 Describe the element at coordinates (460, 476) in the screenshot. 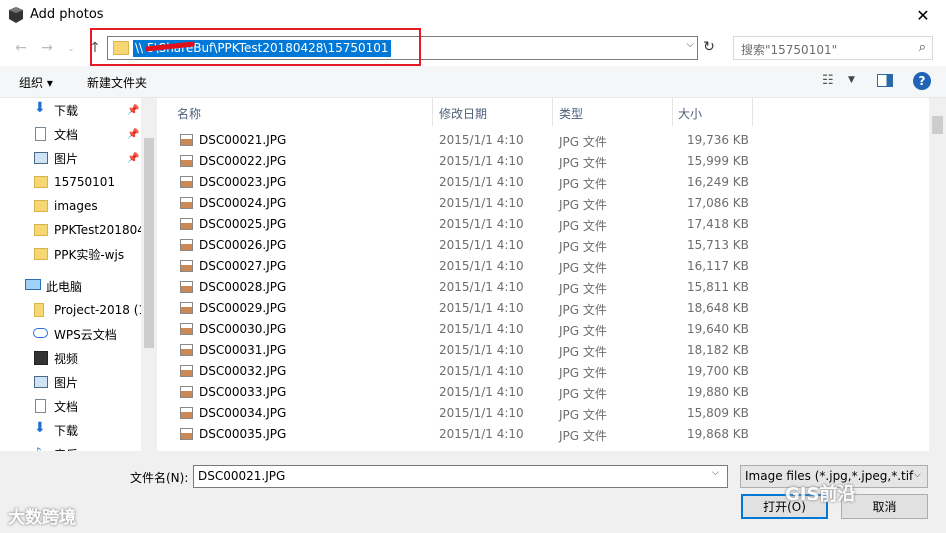

I see `filename-input: DSC00021.JPG` at that location.